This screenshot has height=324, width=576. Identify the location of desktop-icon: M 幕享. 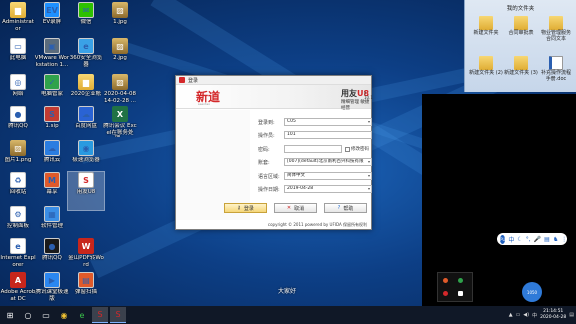
(52, 191).